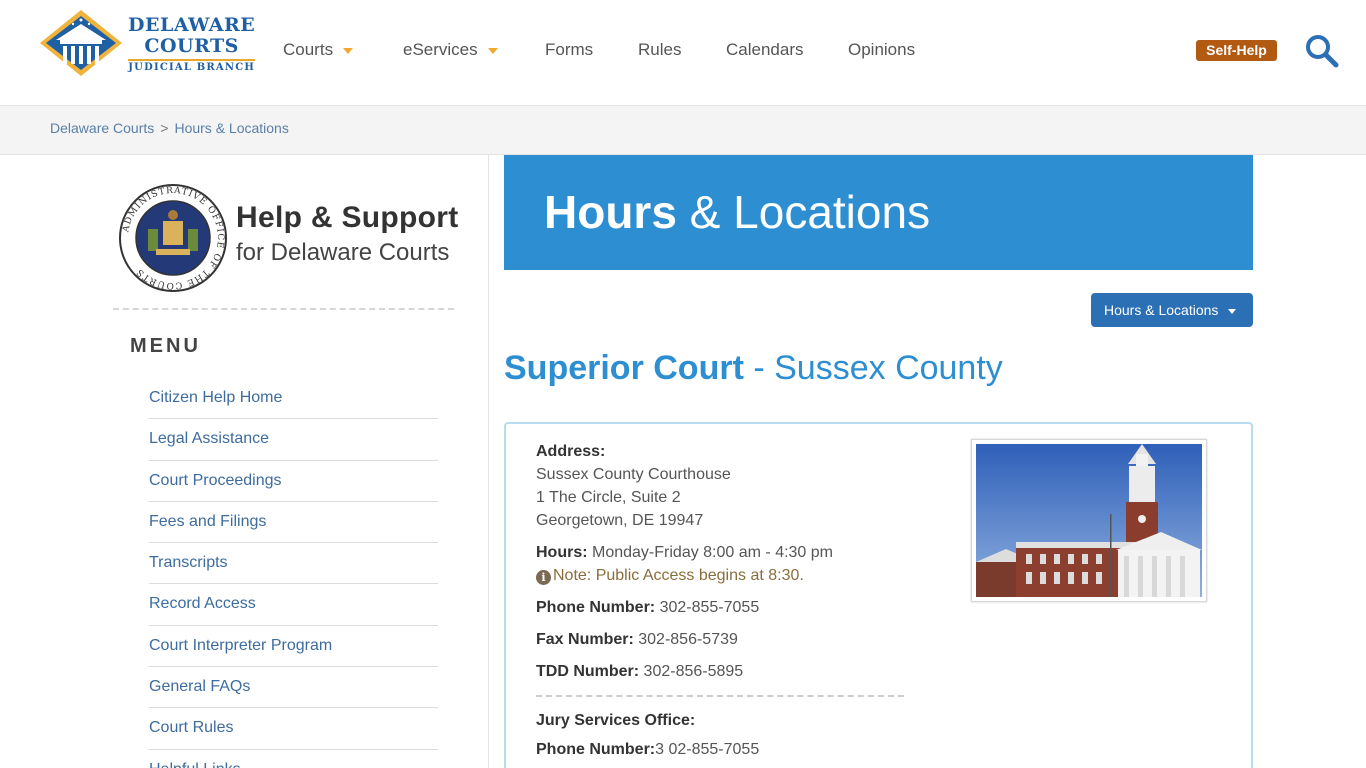 The height and width of the screenshot is (768, 1366). What do you see at coordinates (659, 50) in the screenshot?
I see `nav-rules: Rules` at bounding box center [659, 50].